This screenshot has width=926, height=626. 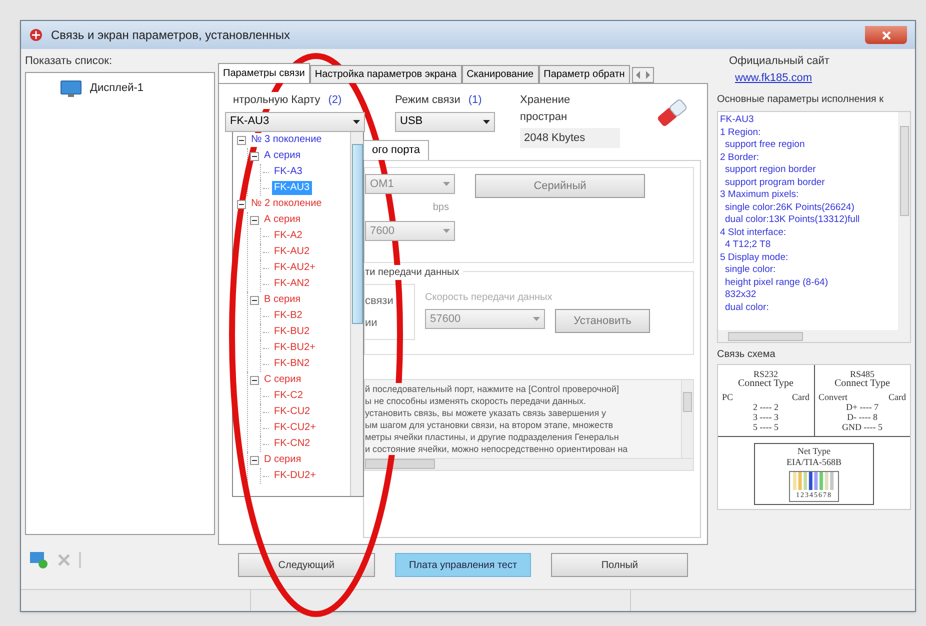 I want to click on params-line: FK-AU3, so click(x=737, y=120).